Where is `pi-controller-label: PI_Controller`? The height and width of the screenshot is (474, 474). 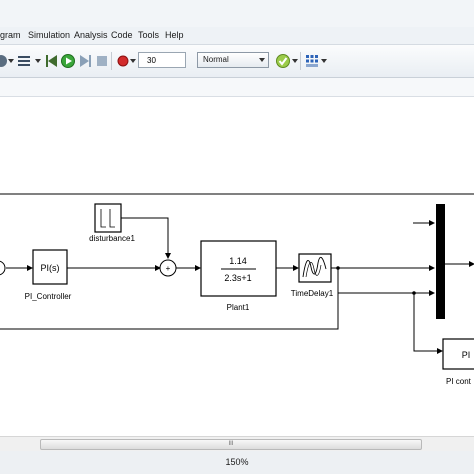 pi-controller-label: PI_Controller is located at coordinates (48, 296).